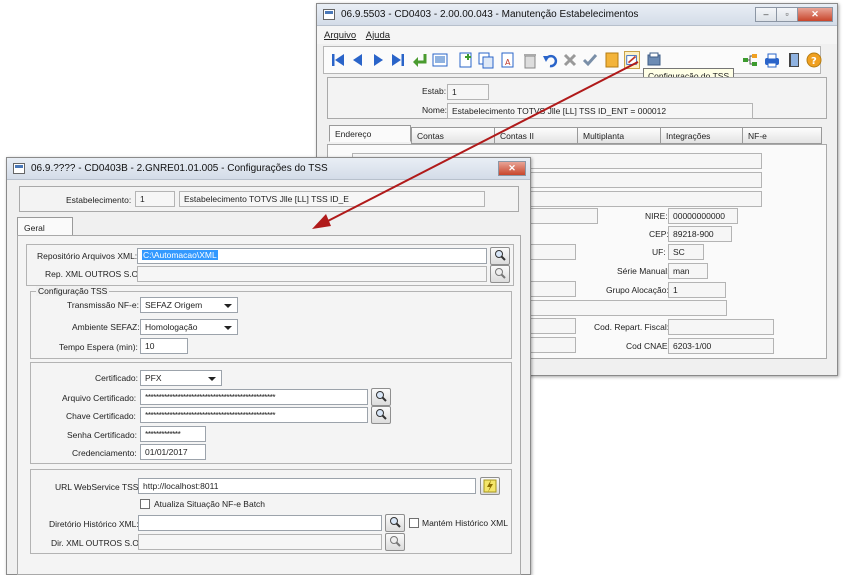 This screenshot has height=575, width=845. I want to click on arquivo-certificado-browse-button, so click(381, 397).